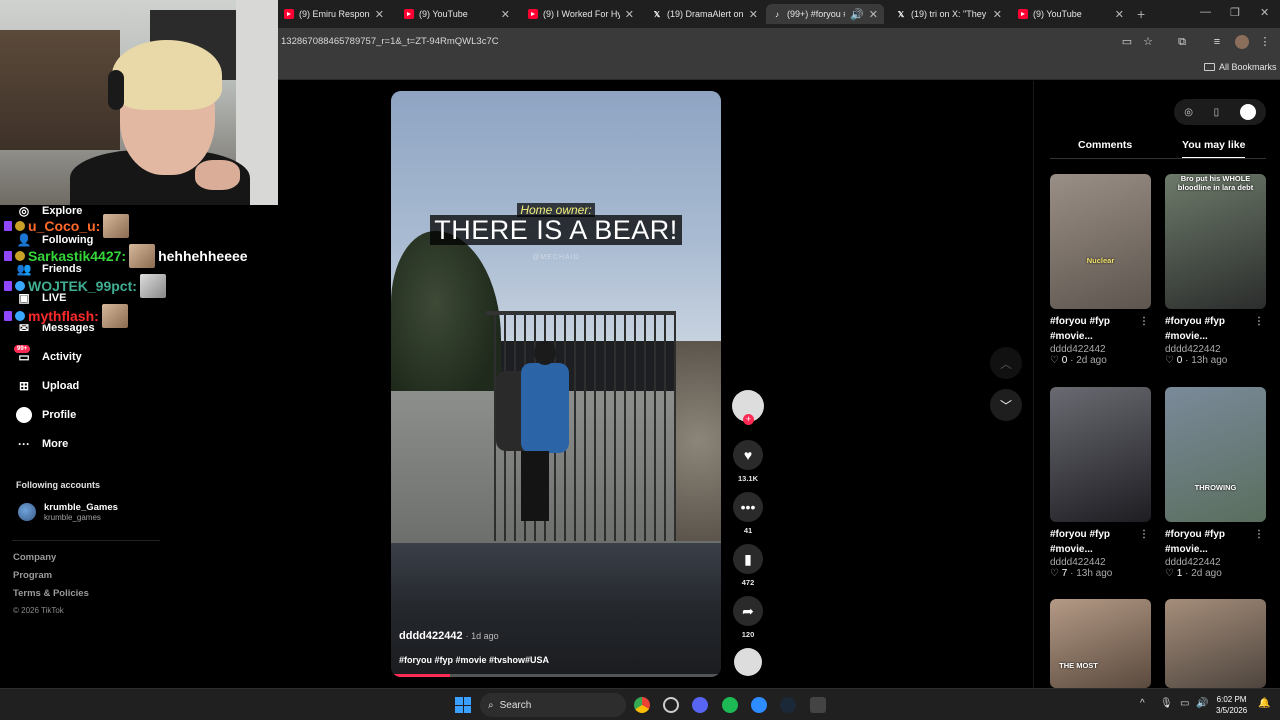 The image size is (1280, 720). I want to click on device-icon: ▯, so click(1217, 112).